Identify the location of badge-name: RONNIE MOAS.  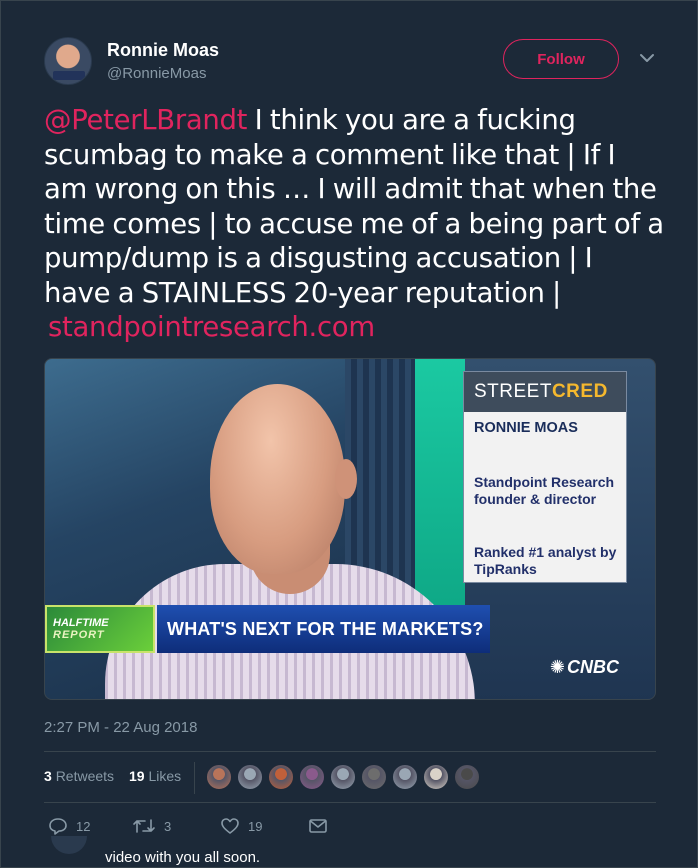
(526, 428).